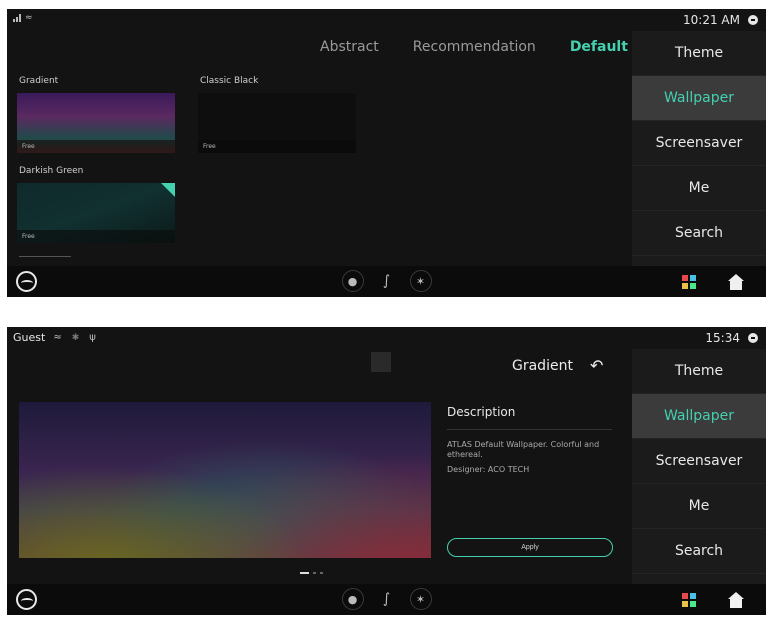  What do you see at coordinates (386, 338) in the screenshot?
I see `status-bar: Guest ≈ ✱ ψ 15:34` at bounding box center [386, 338].